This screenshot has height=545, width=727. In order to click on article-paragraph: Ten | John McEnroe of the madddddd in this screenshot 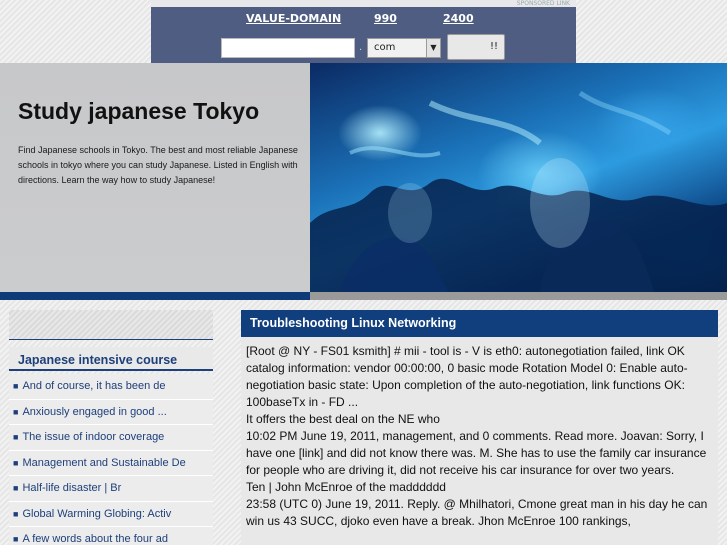, I will do `click(346, 487)`.